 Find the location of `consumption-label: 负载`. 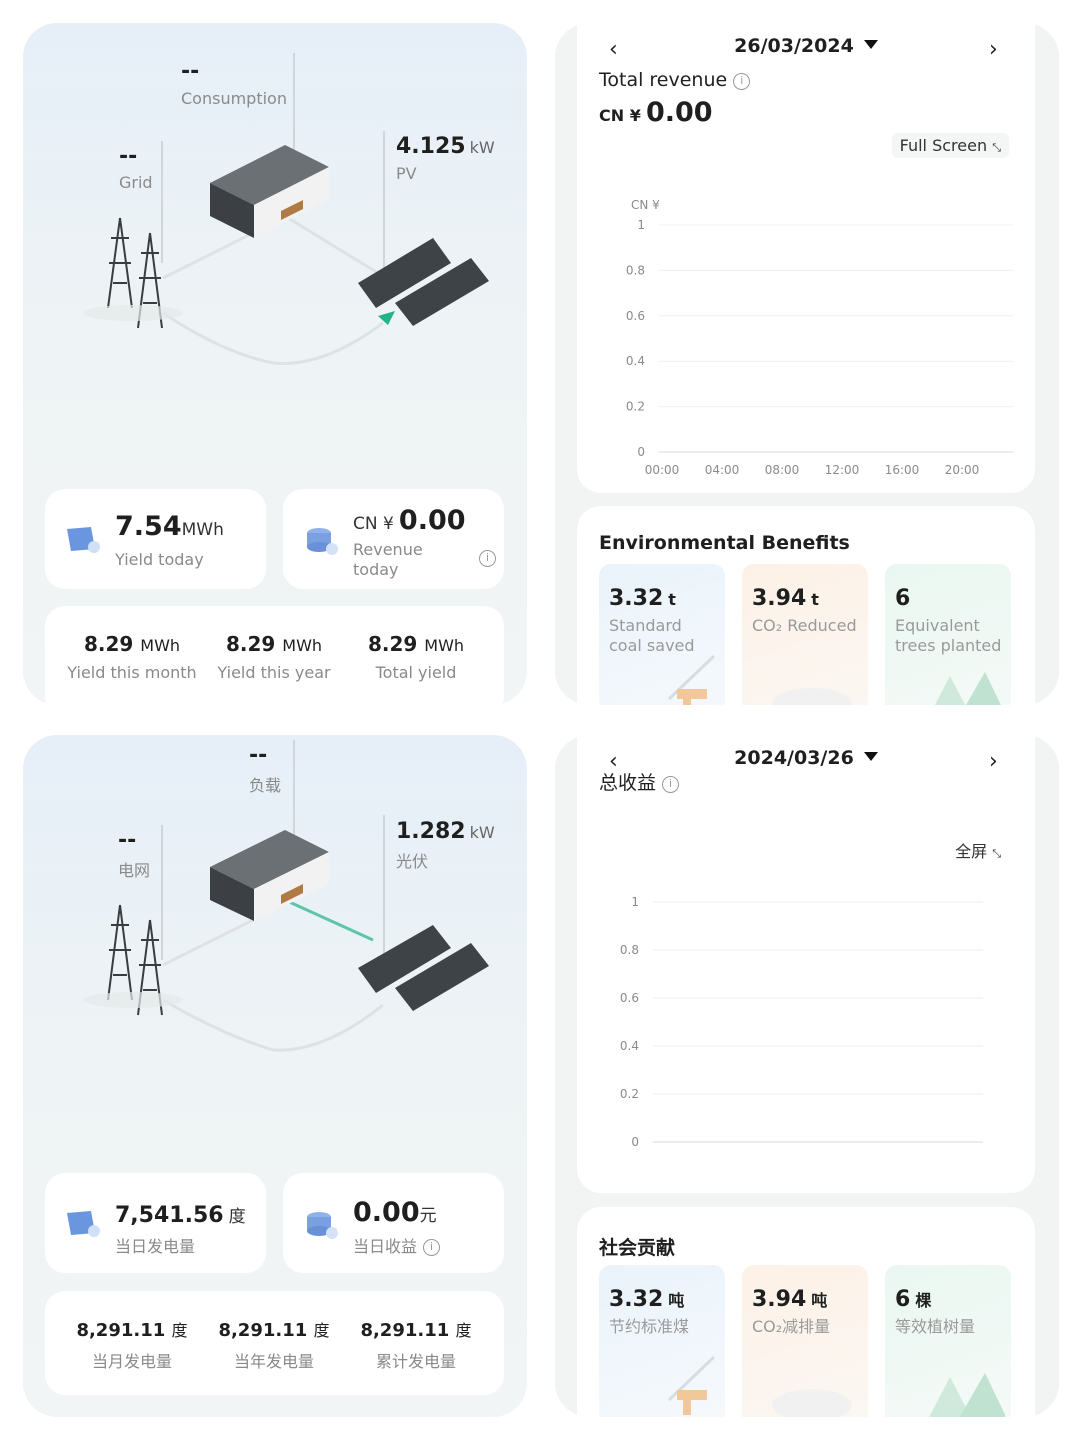

consumption-label: 负载 is located at coordinates (265, 785).